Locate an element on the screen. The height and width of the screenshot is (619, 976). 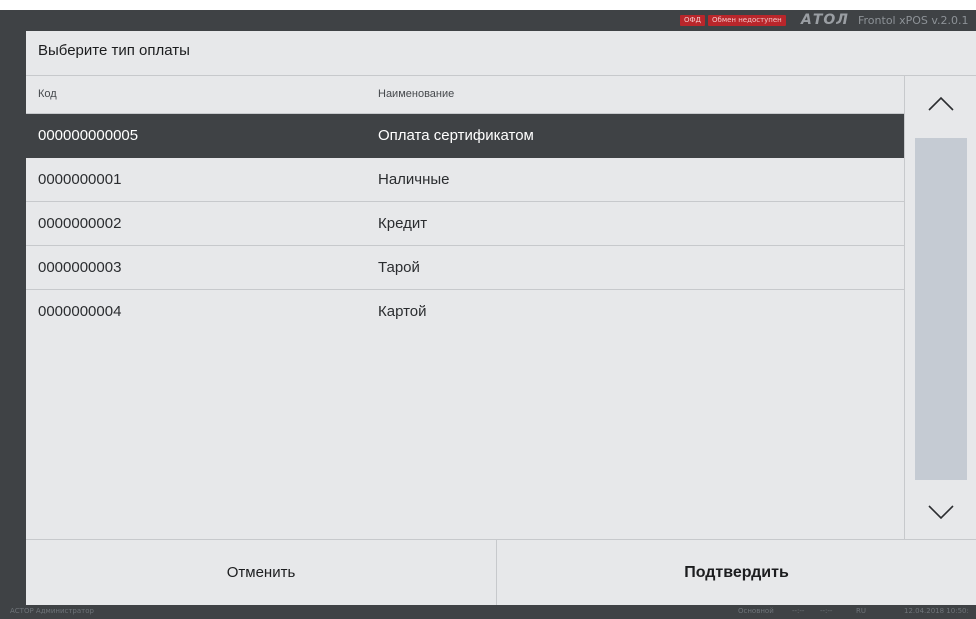
row-code: 000000000005 is located at coordinates (88, 135).